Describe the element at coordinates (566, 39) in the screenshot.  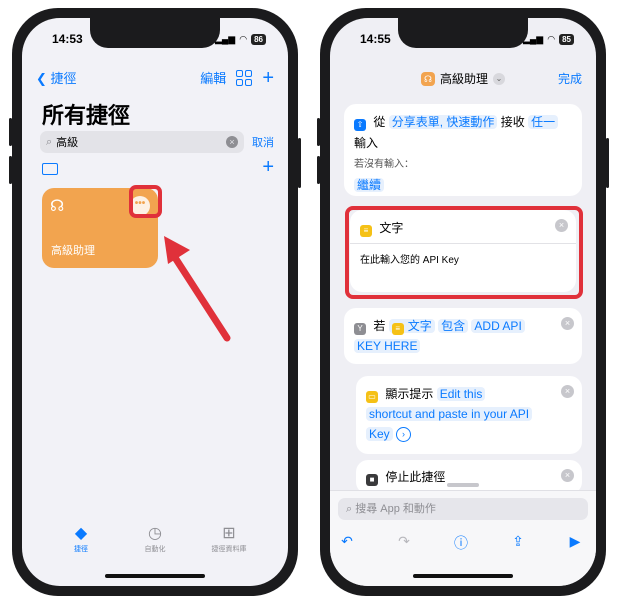
I see `battery-icon: 85` at that location.